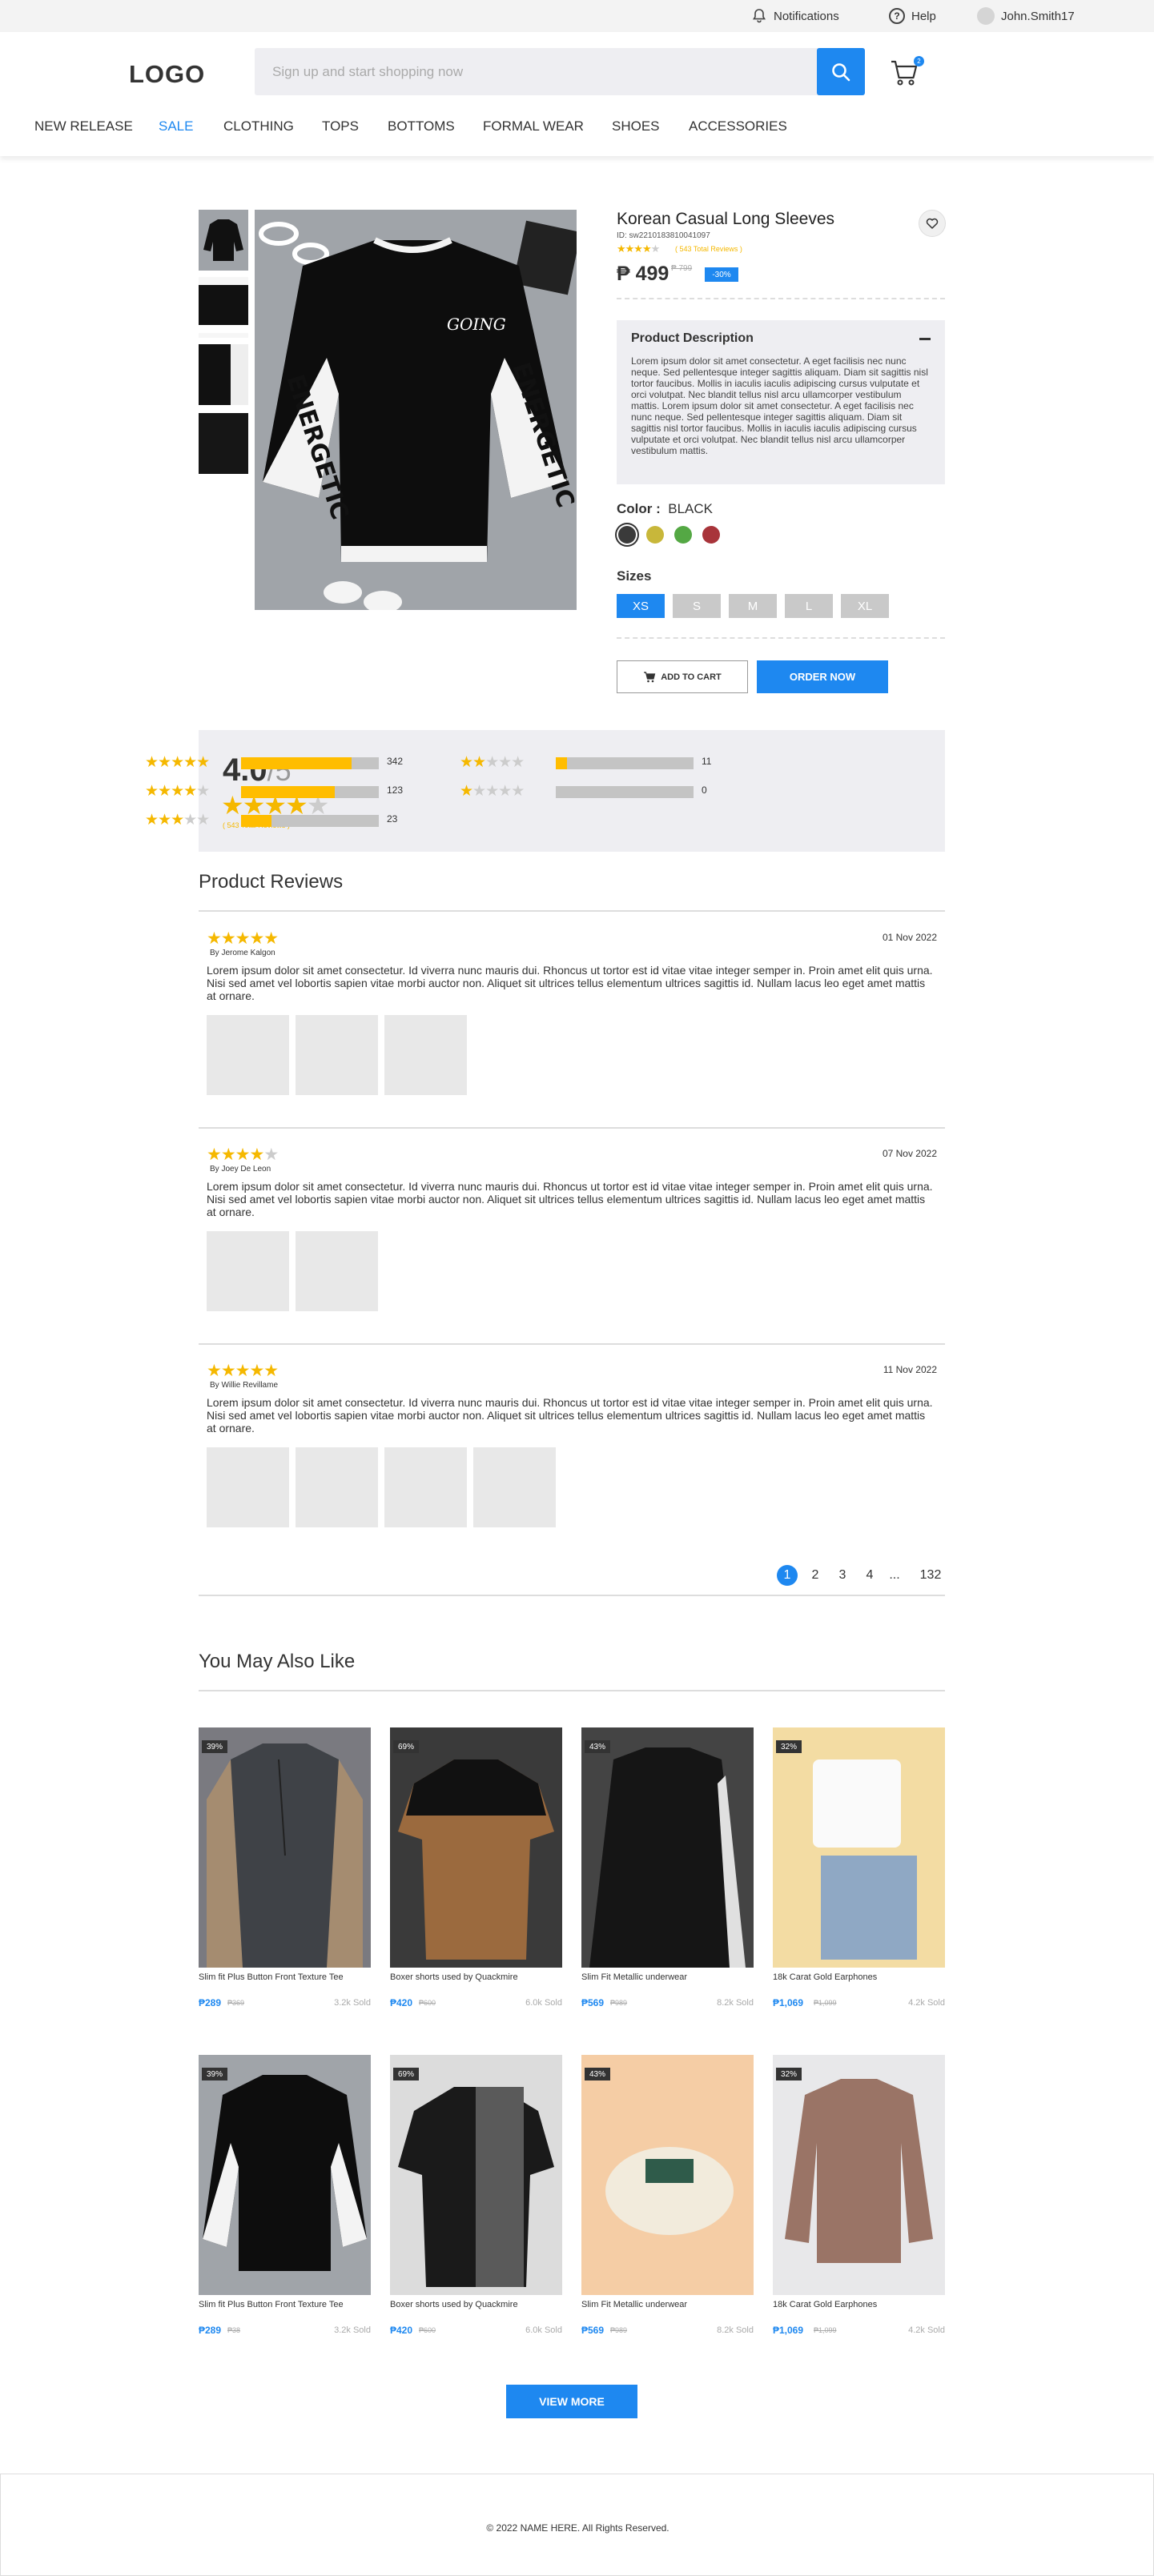 The width and height of the screenshot is (1154, 2576). I want to click on size-option-s: S, so click(697, 606).